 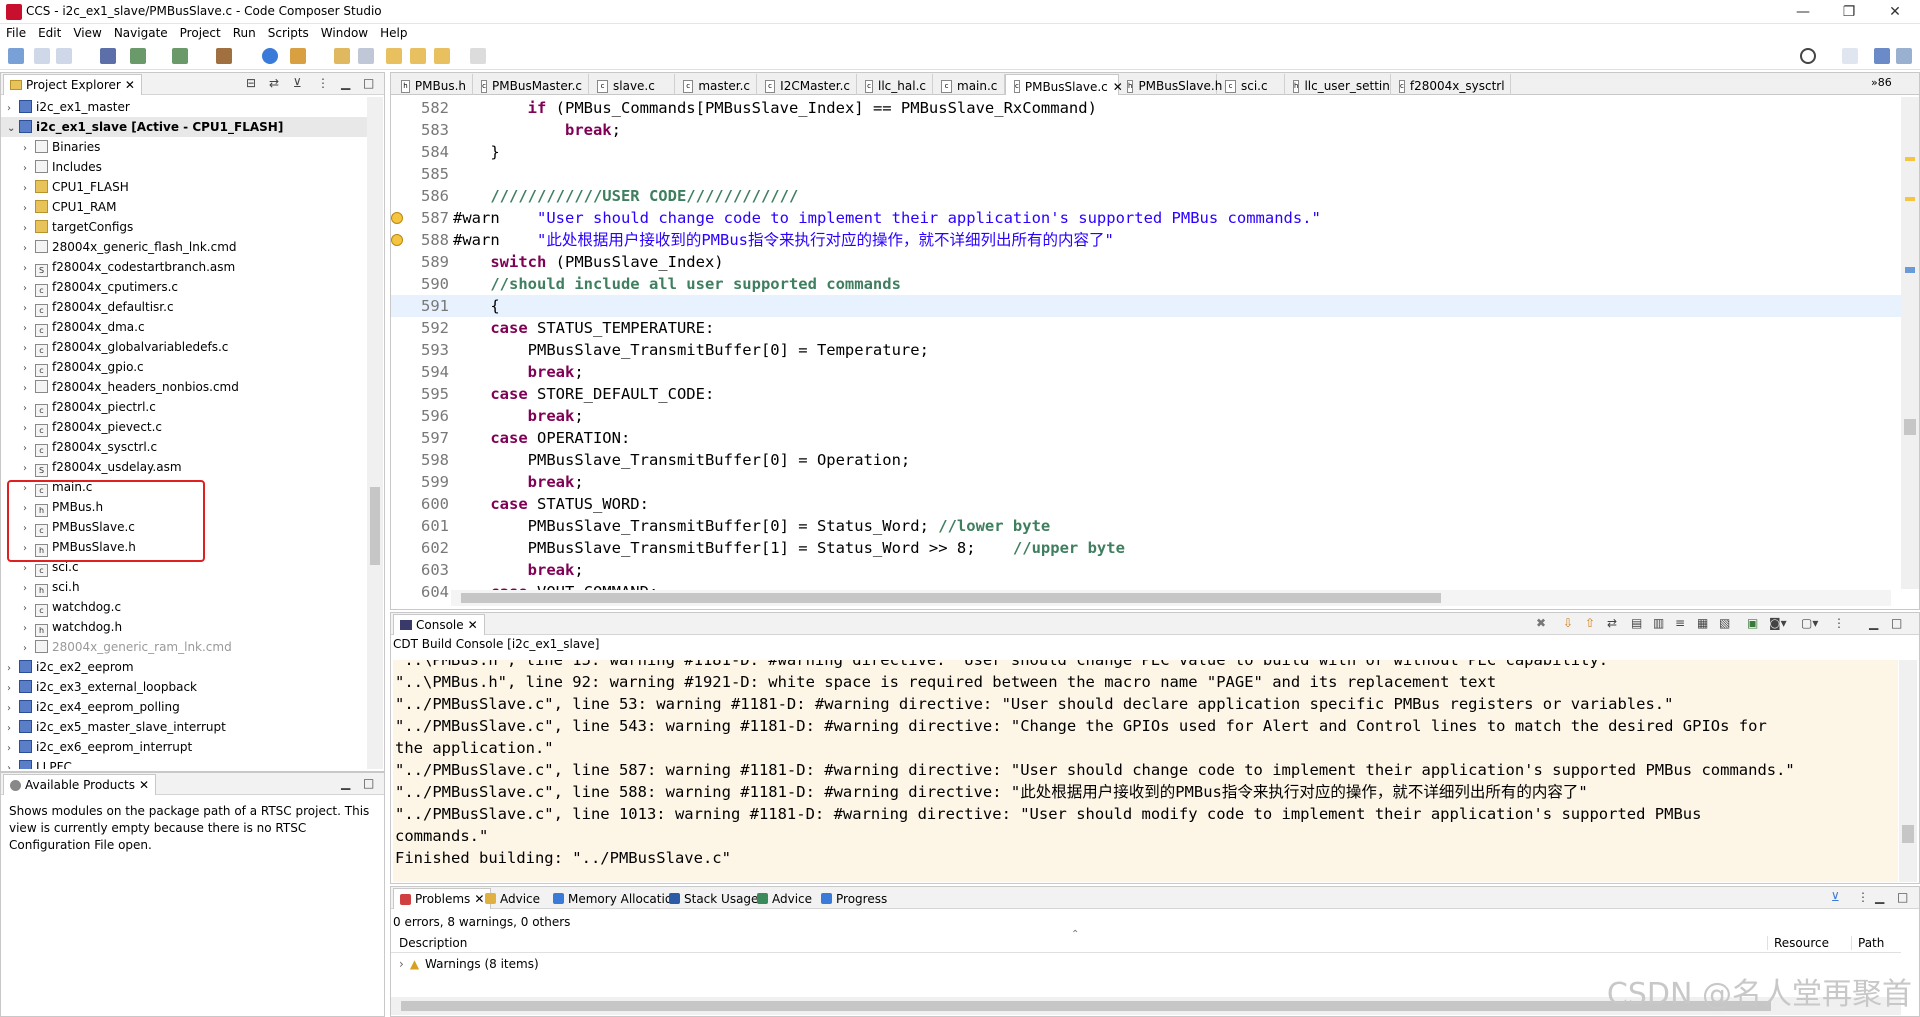 What do you see at coordinates (375, 526) in the screenshot?
I see `tree-scrollbar-thumb` at bounding box center [375, 526].